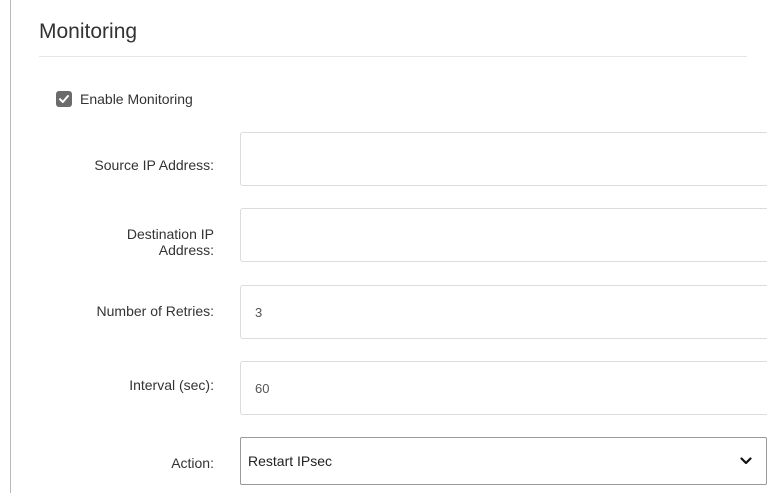  Describe the element at coordinates (290, 461) in the screenshot. I see `action-selected-value: Restart IPsec` at that location.